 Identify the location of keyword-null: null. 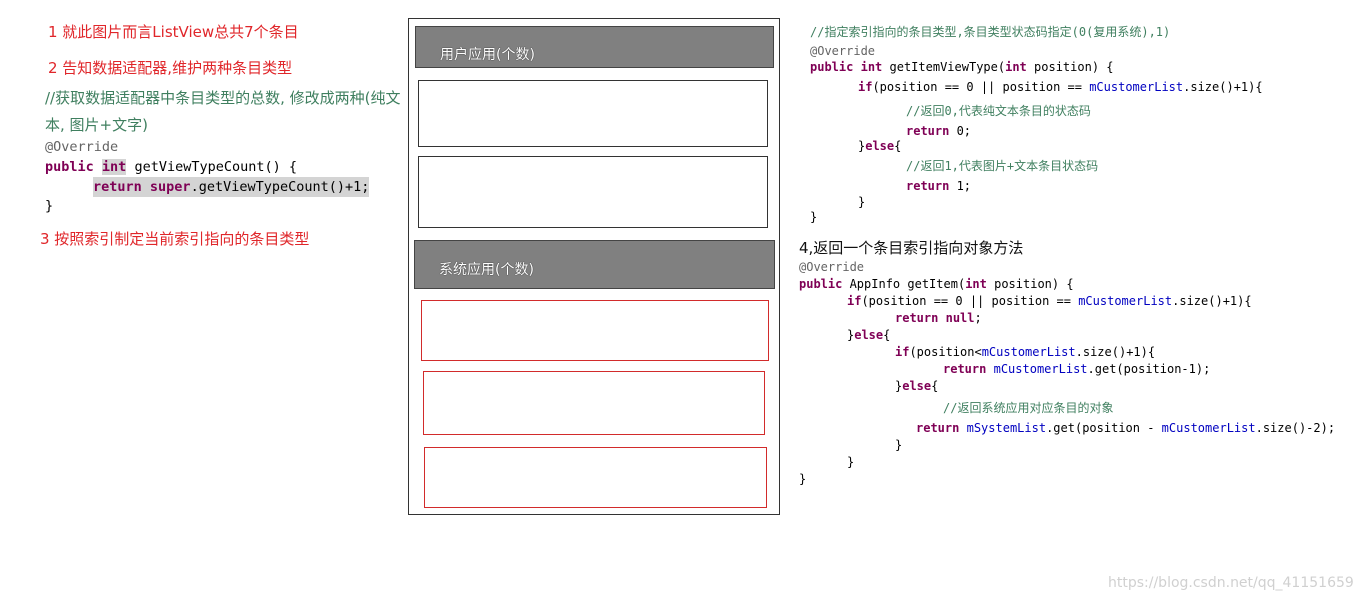
(960, 318).